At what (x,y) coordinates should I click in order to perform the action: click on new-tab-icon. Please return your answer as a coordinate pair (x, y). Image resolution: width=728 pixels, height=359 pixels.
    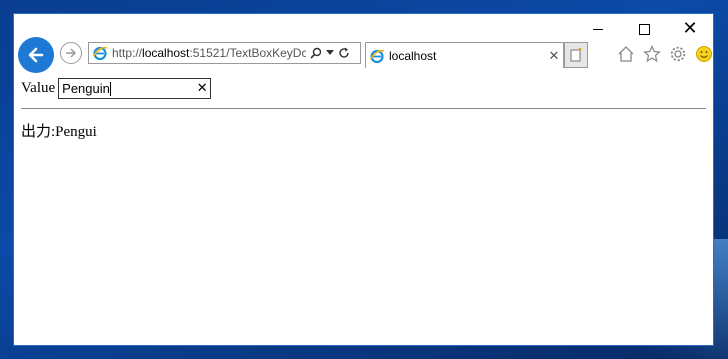
    Looking at the image, I should click on (576, 55).